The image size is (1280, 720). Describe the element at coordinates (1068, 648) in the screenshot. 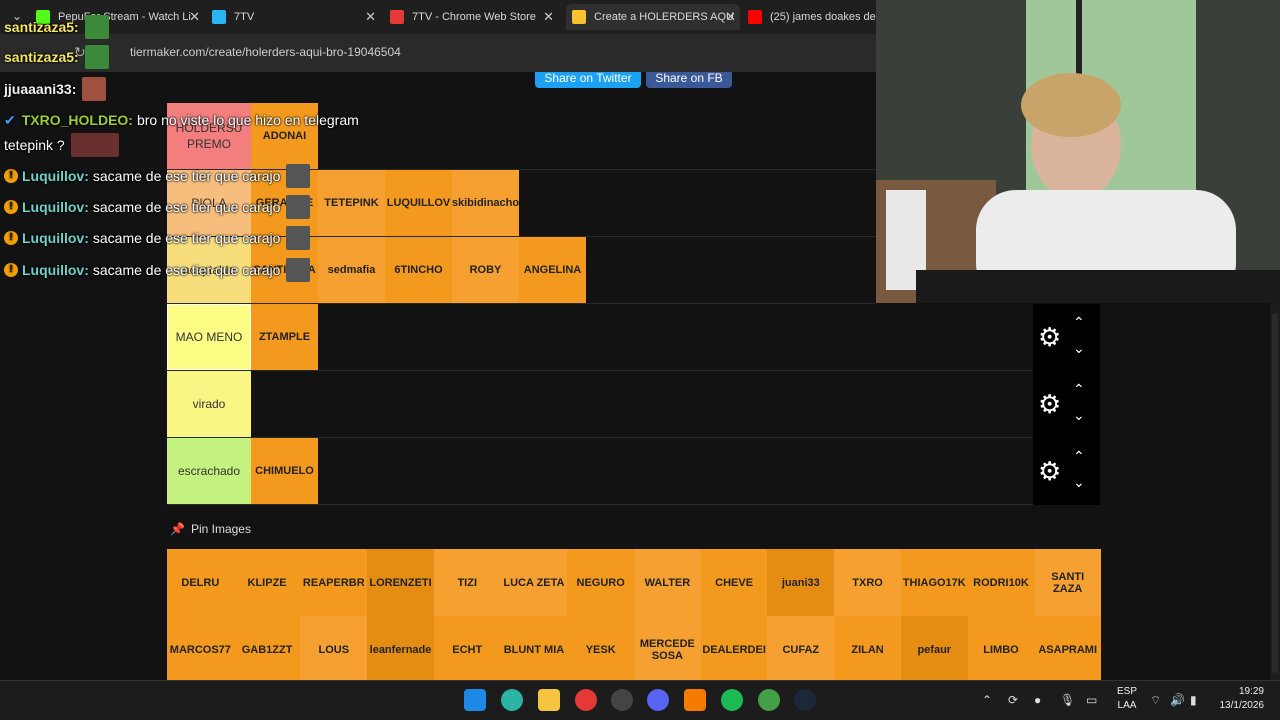

I see `pool-item: ASAPRAMI` at that location.